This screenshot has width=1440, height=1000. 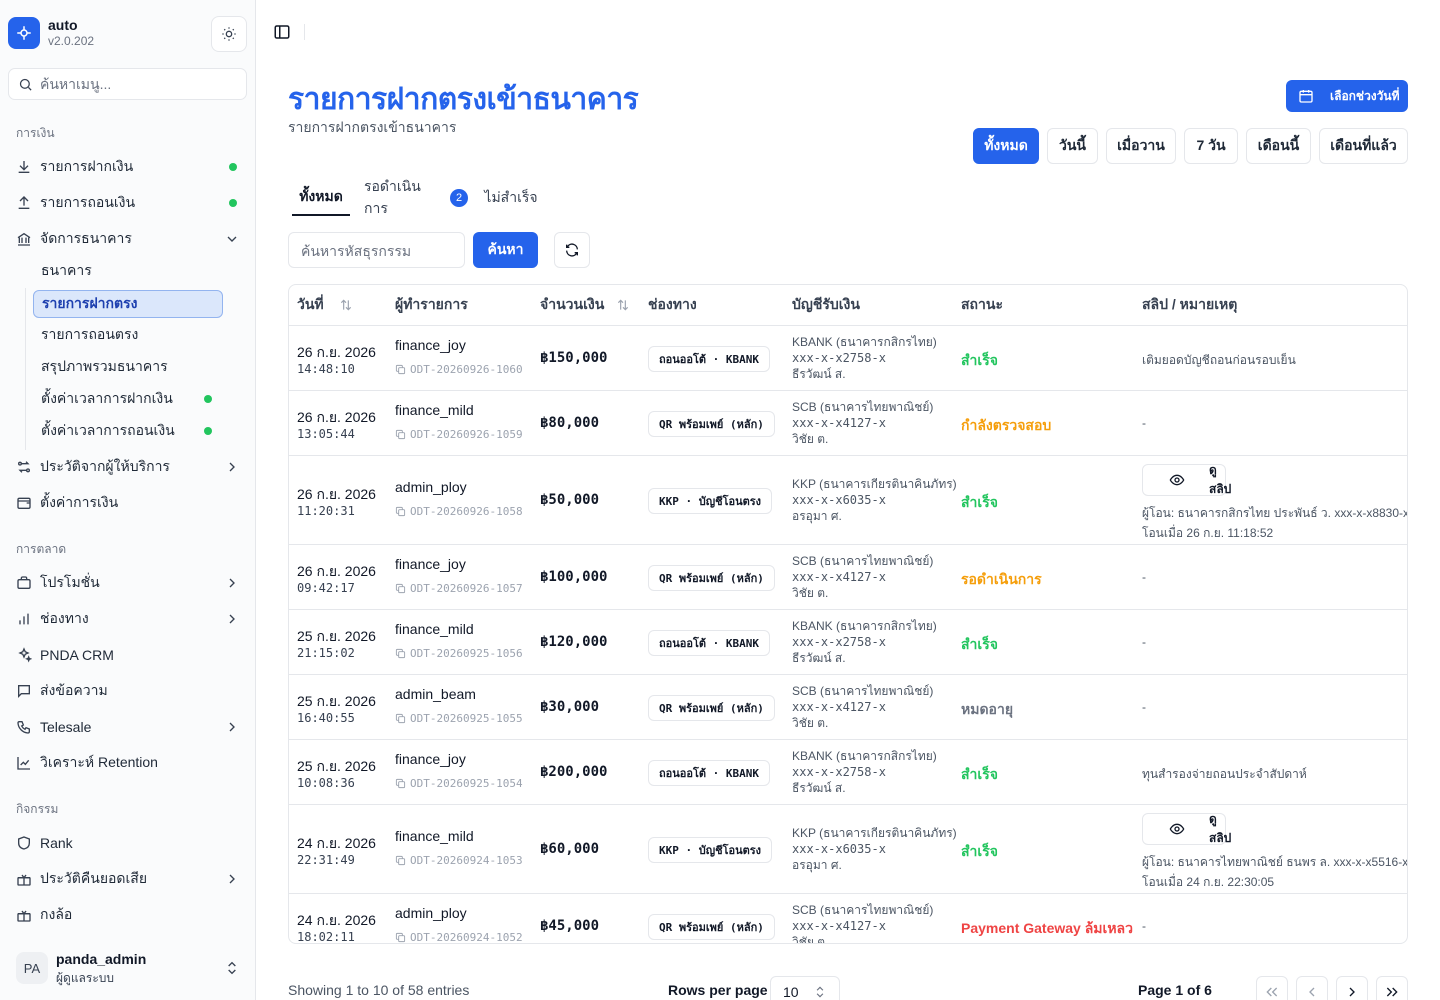 What do you see at coordinates (128, 335) in the screenshot?
I see `sidebar-subitem-direct-withdraw: รายการถอนตรง` at bounding box center [128, 335].